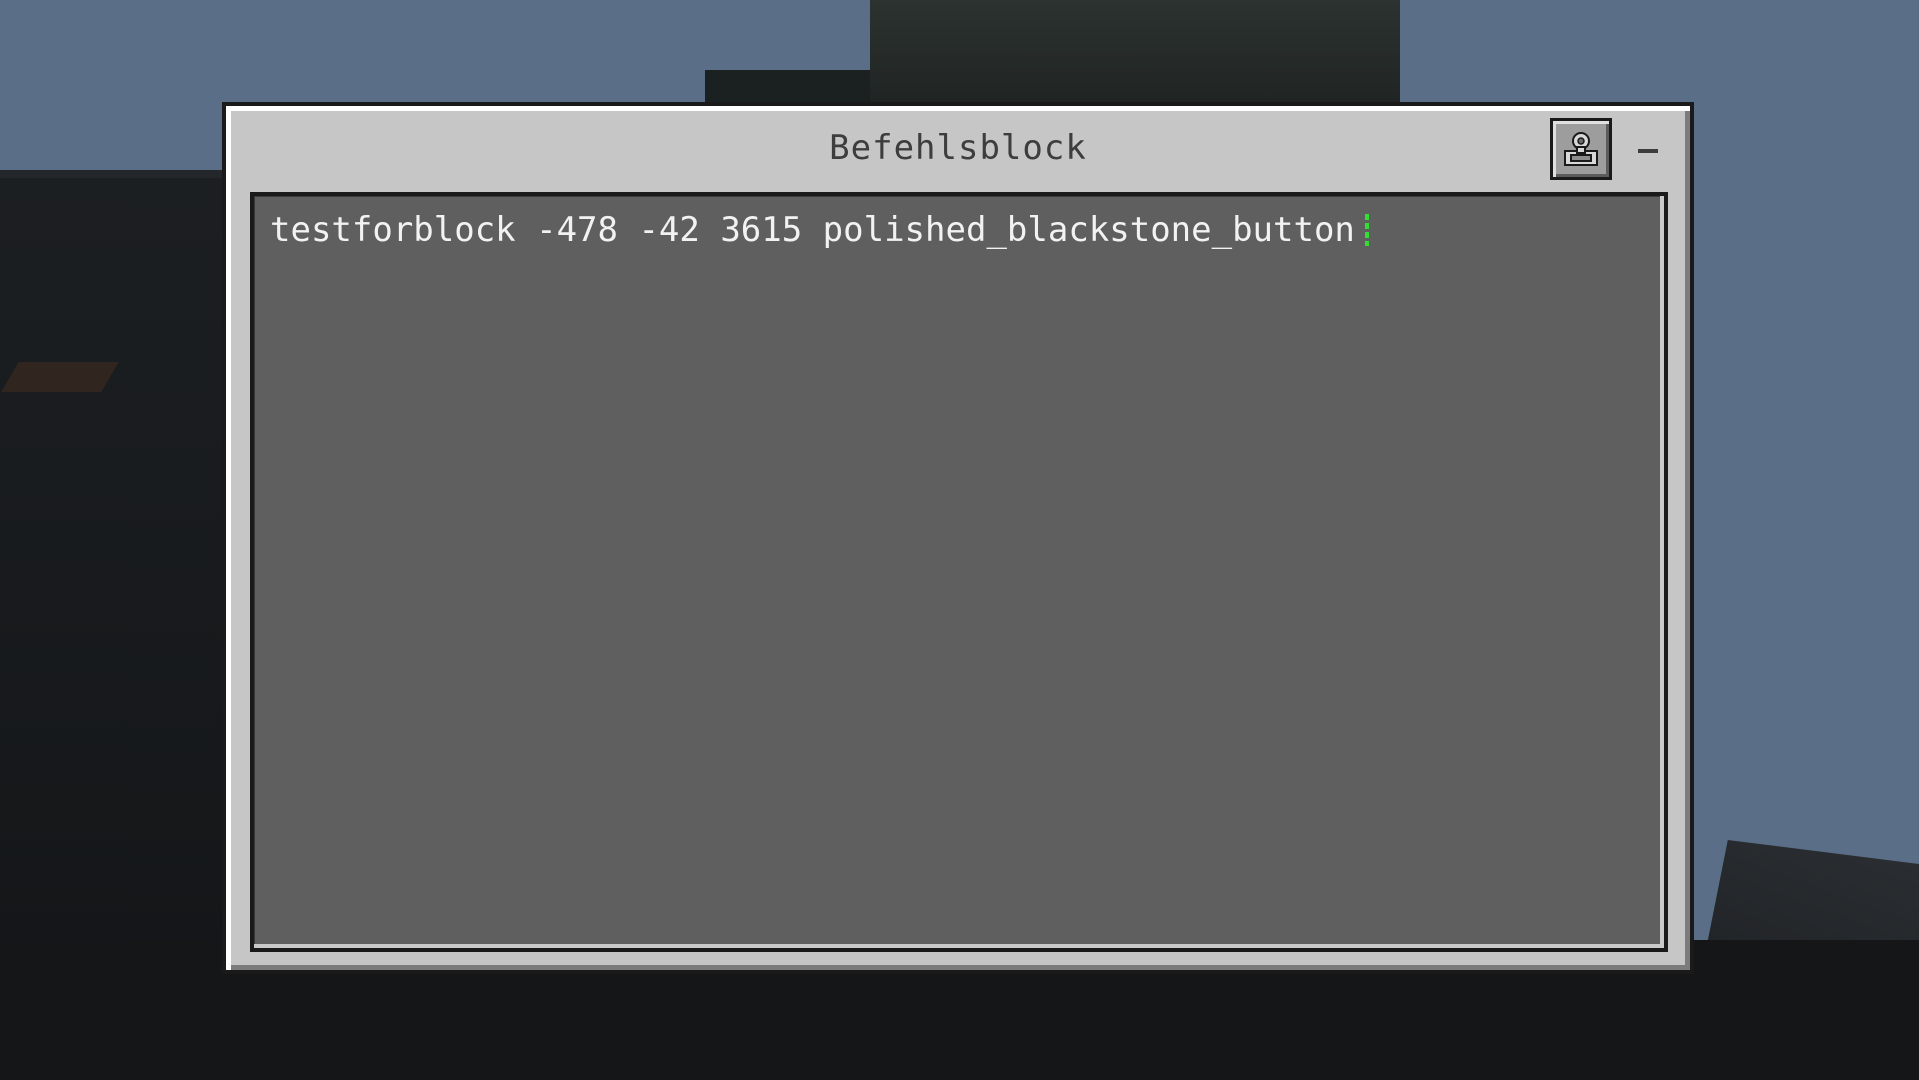 The height and width of the screenshot is (1080, 1919). What do you see at coordinates (1366, 230) in the screenshot?
I see `text-caret` at bounding box center [1366, 230].